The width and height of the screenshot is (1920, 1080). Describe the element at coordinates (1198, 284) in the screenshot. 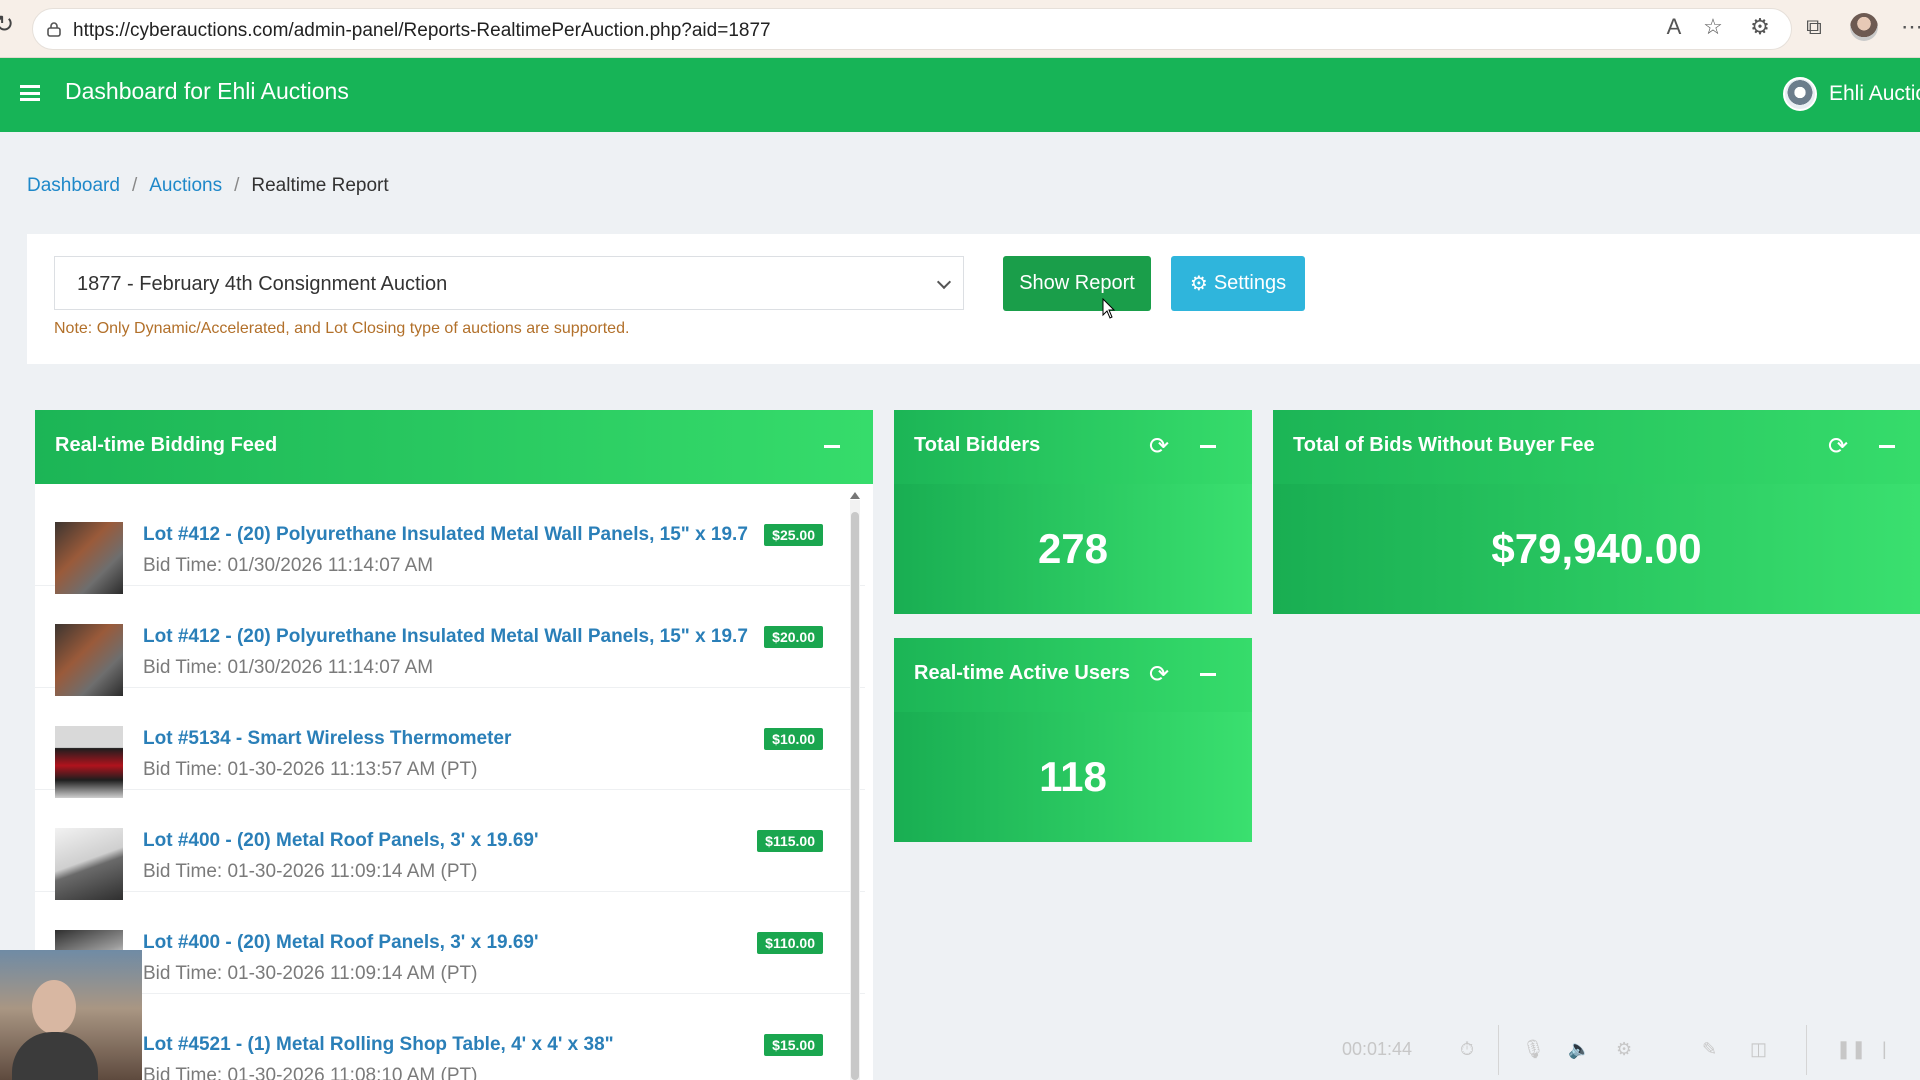

I see `gear-icon: ⚙` at that location.